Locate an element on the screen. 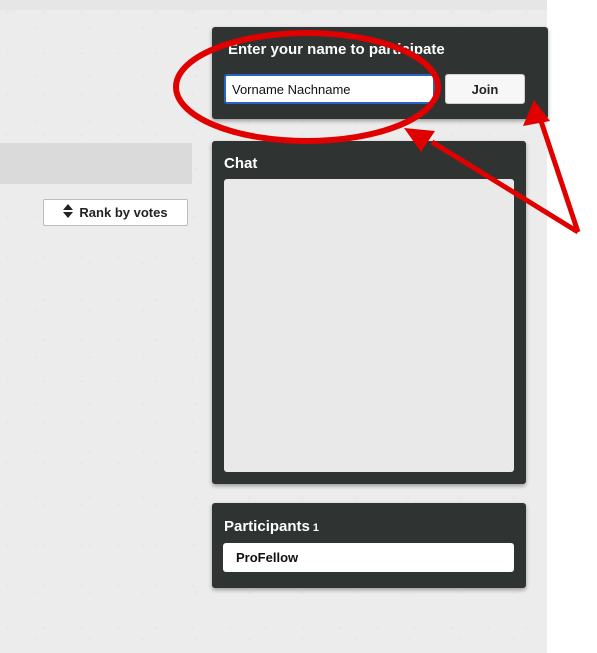 This screenshot has height=653, width=597. chat-panel-title: Chat is located at coordinates (241, 163).